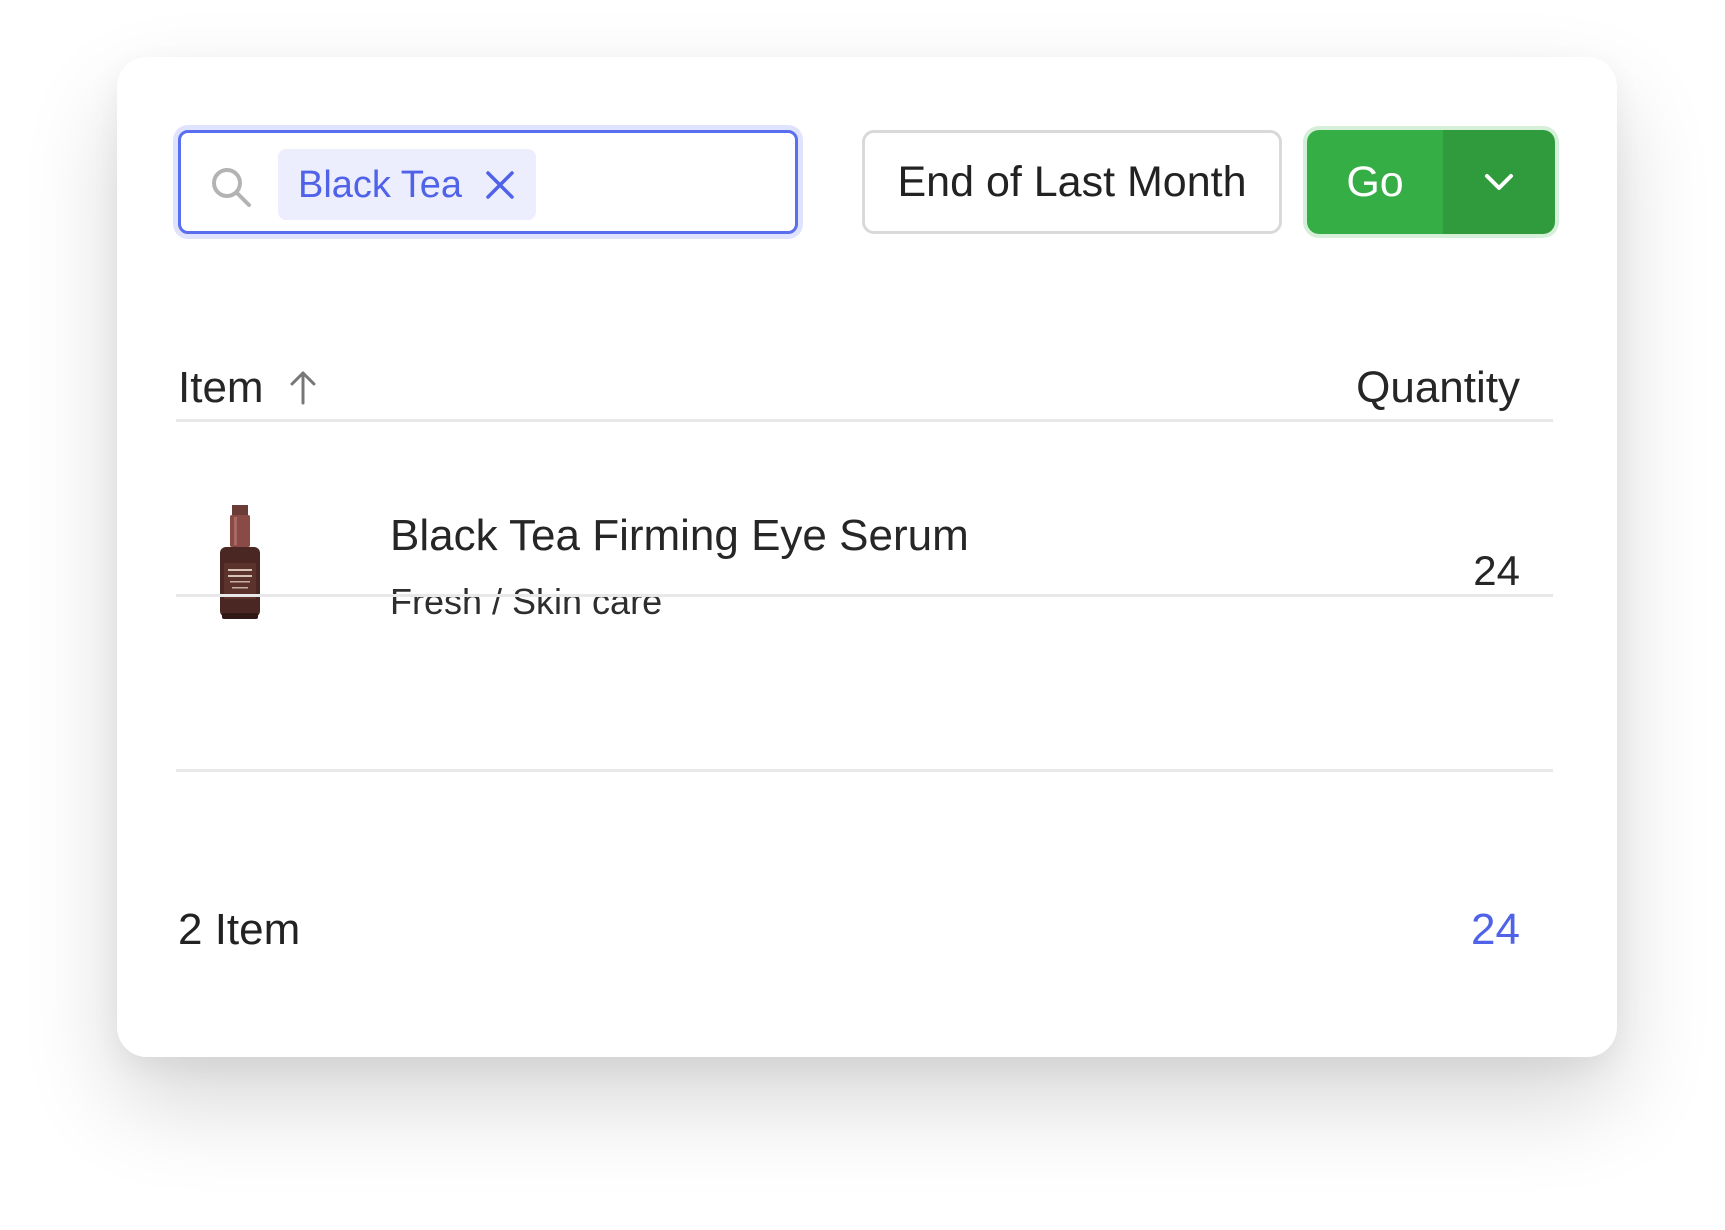  What do you see at coordinates (1375, 182) in the screenshot?
I see `go-button: Go` at bounding box center [1375, 182].